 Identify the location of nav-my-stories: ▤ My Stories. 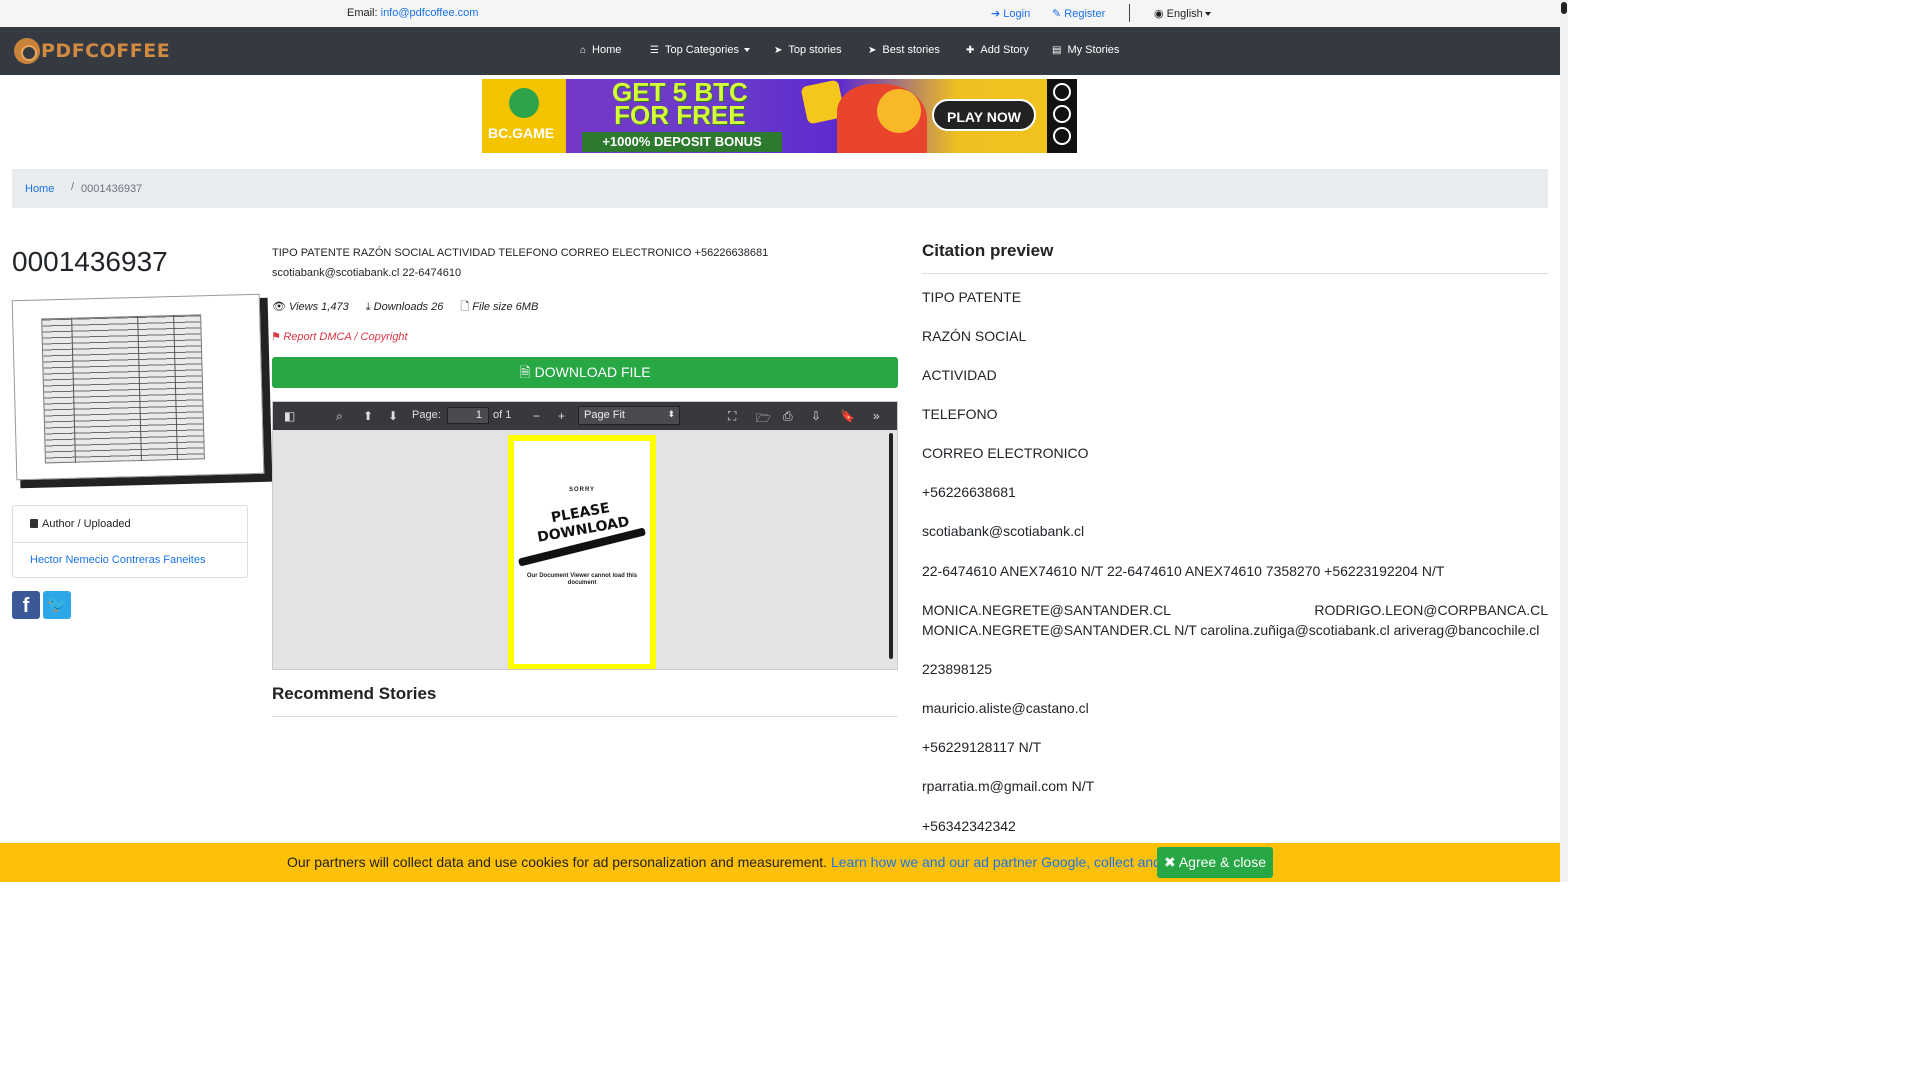
(1085, 50).